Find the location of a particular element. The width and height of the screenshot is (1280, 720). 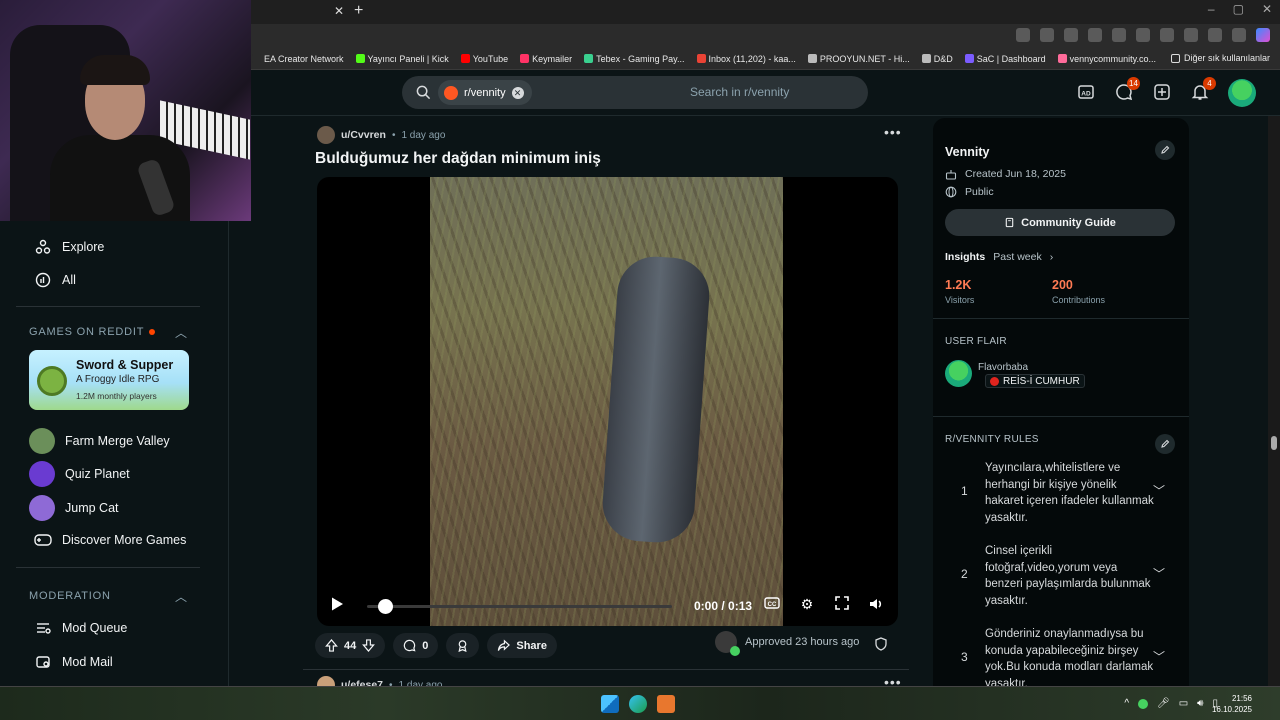

copilot-icon is located at coordinates (1263, 35).